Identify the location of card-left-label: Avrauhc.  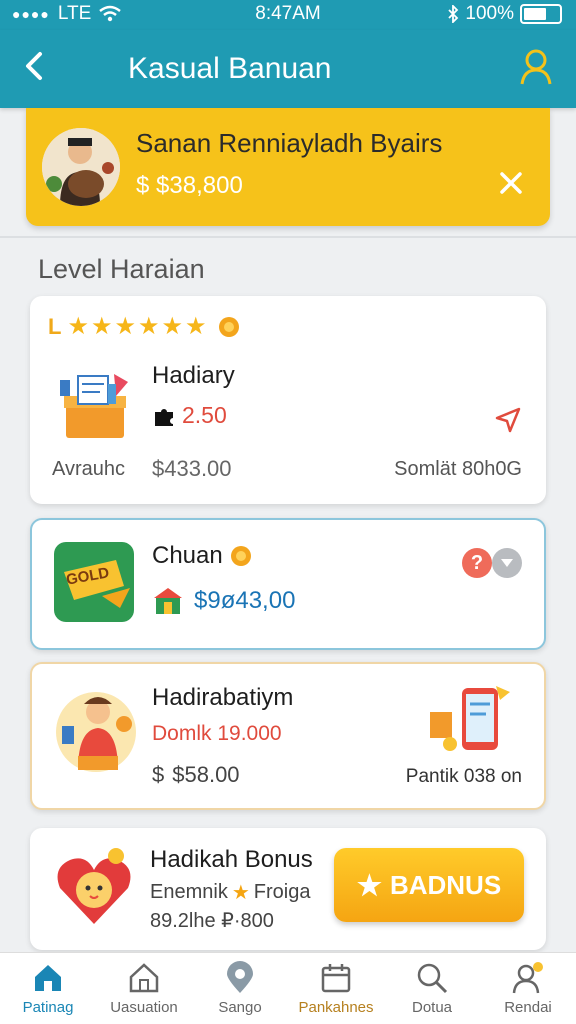
(89, 469).